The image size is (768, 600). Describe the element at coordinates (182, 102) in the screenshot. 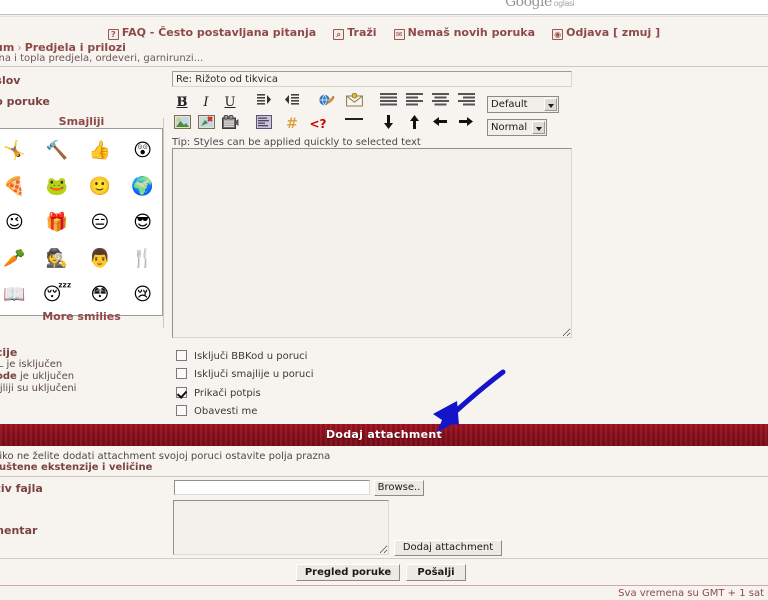

I see `underline-button: U` at that location.